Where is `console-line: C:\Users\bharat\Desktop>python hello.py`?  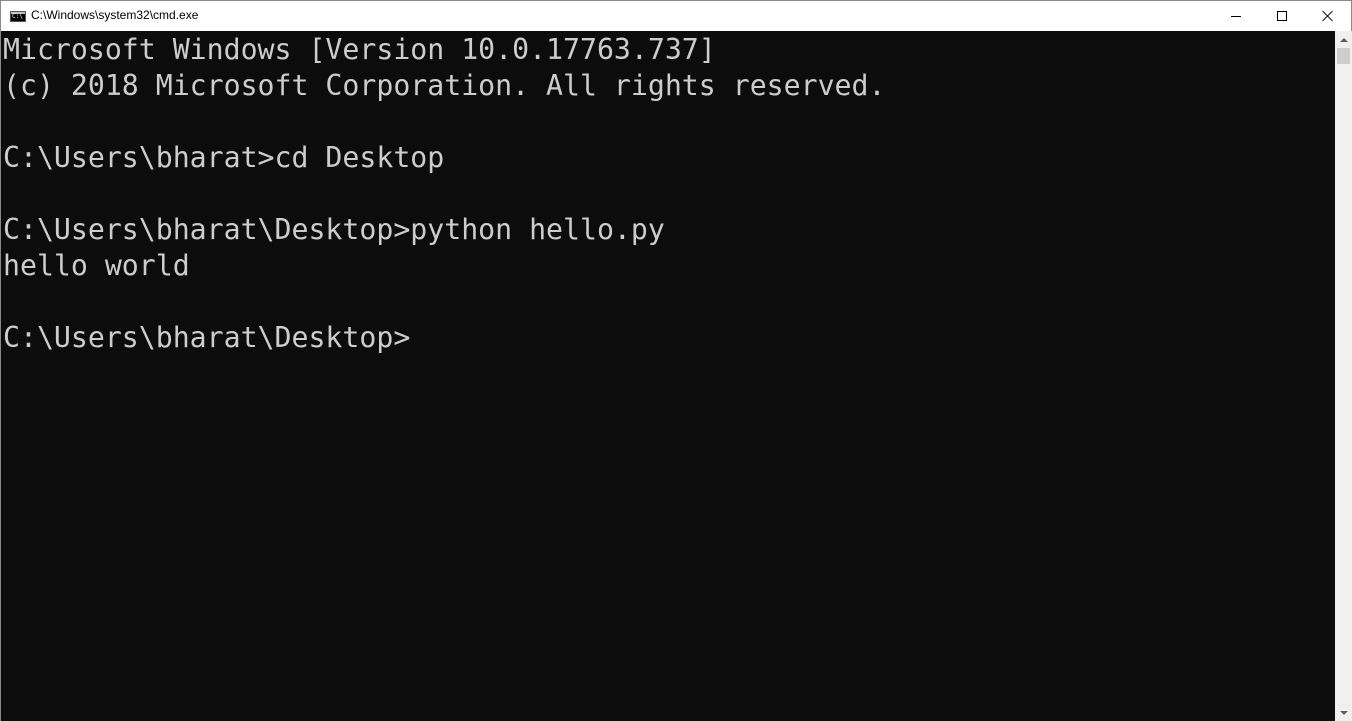
console-line: C:\Users\bharat\Desktop>python hello.py is located at coordinates (334, 229).